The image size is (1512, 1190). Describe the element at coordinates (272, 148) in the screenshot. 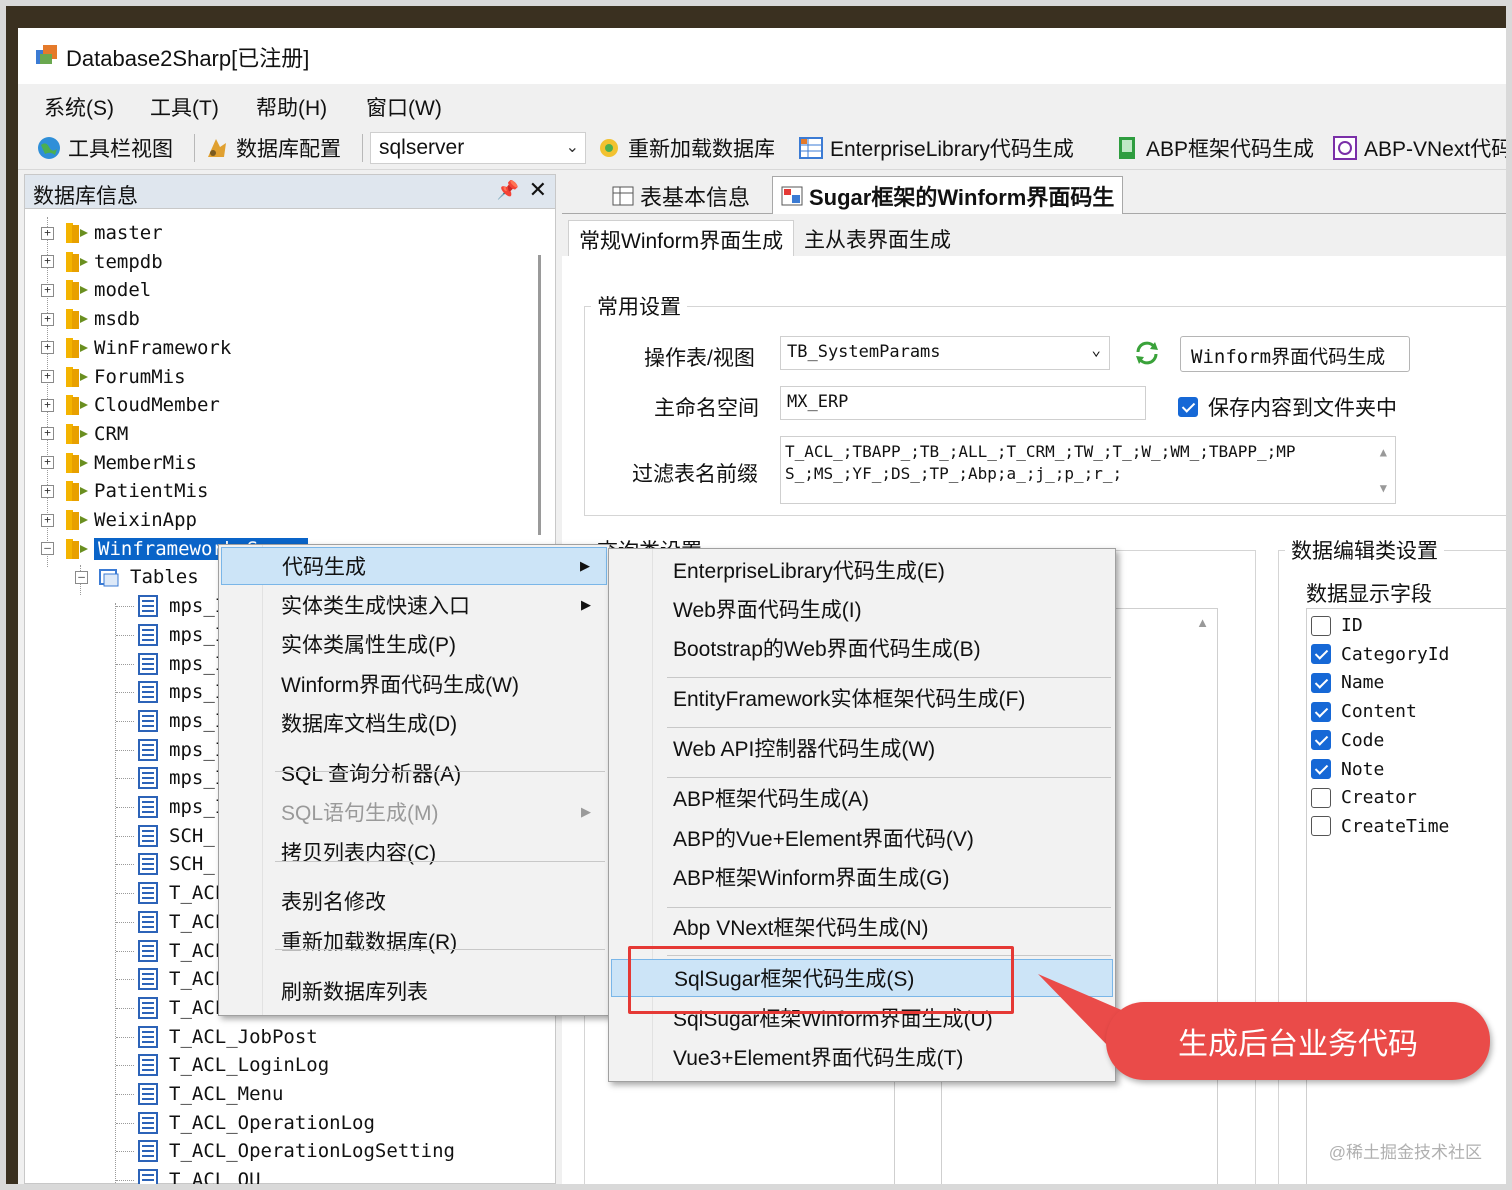

I see `db-config-button: 数据库配置` at that location.